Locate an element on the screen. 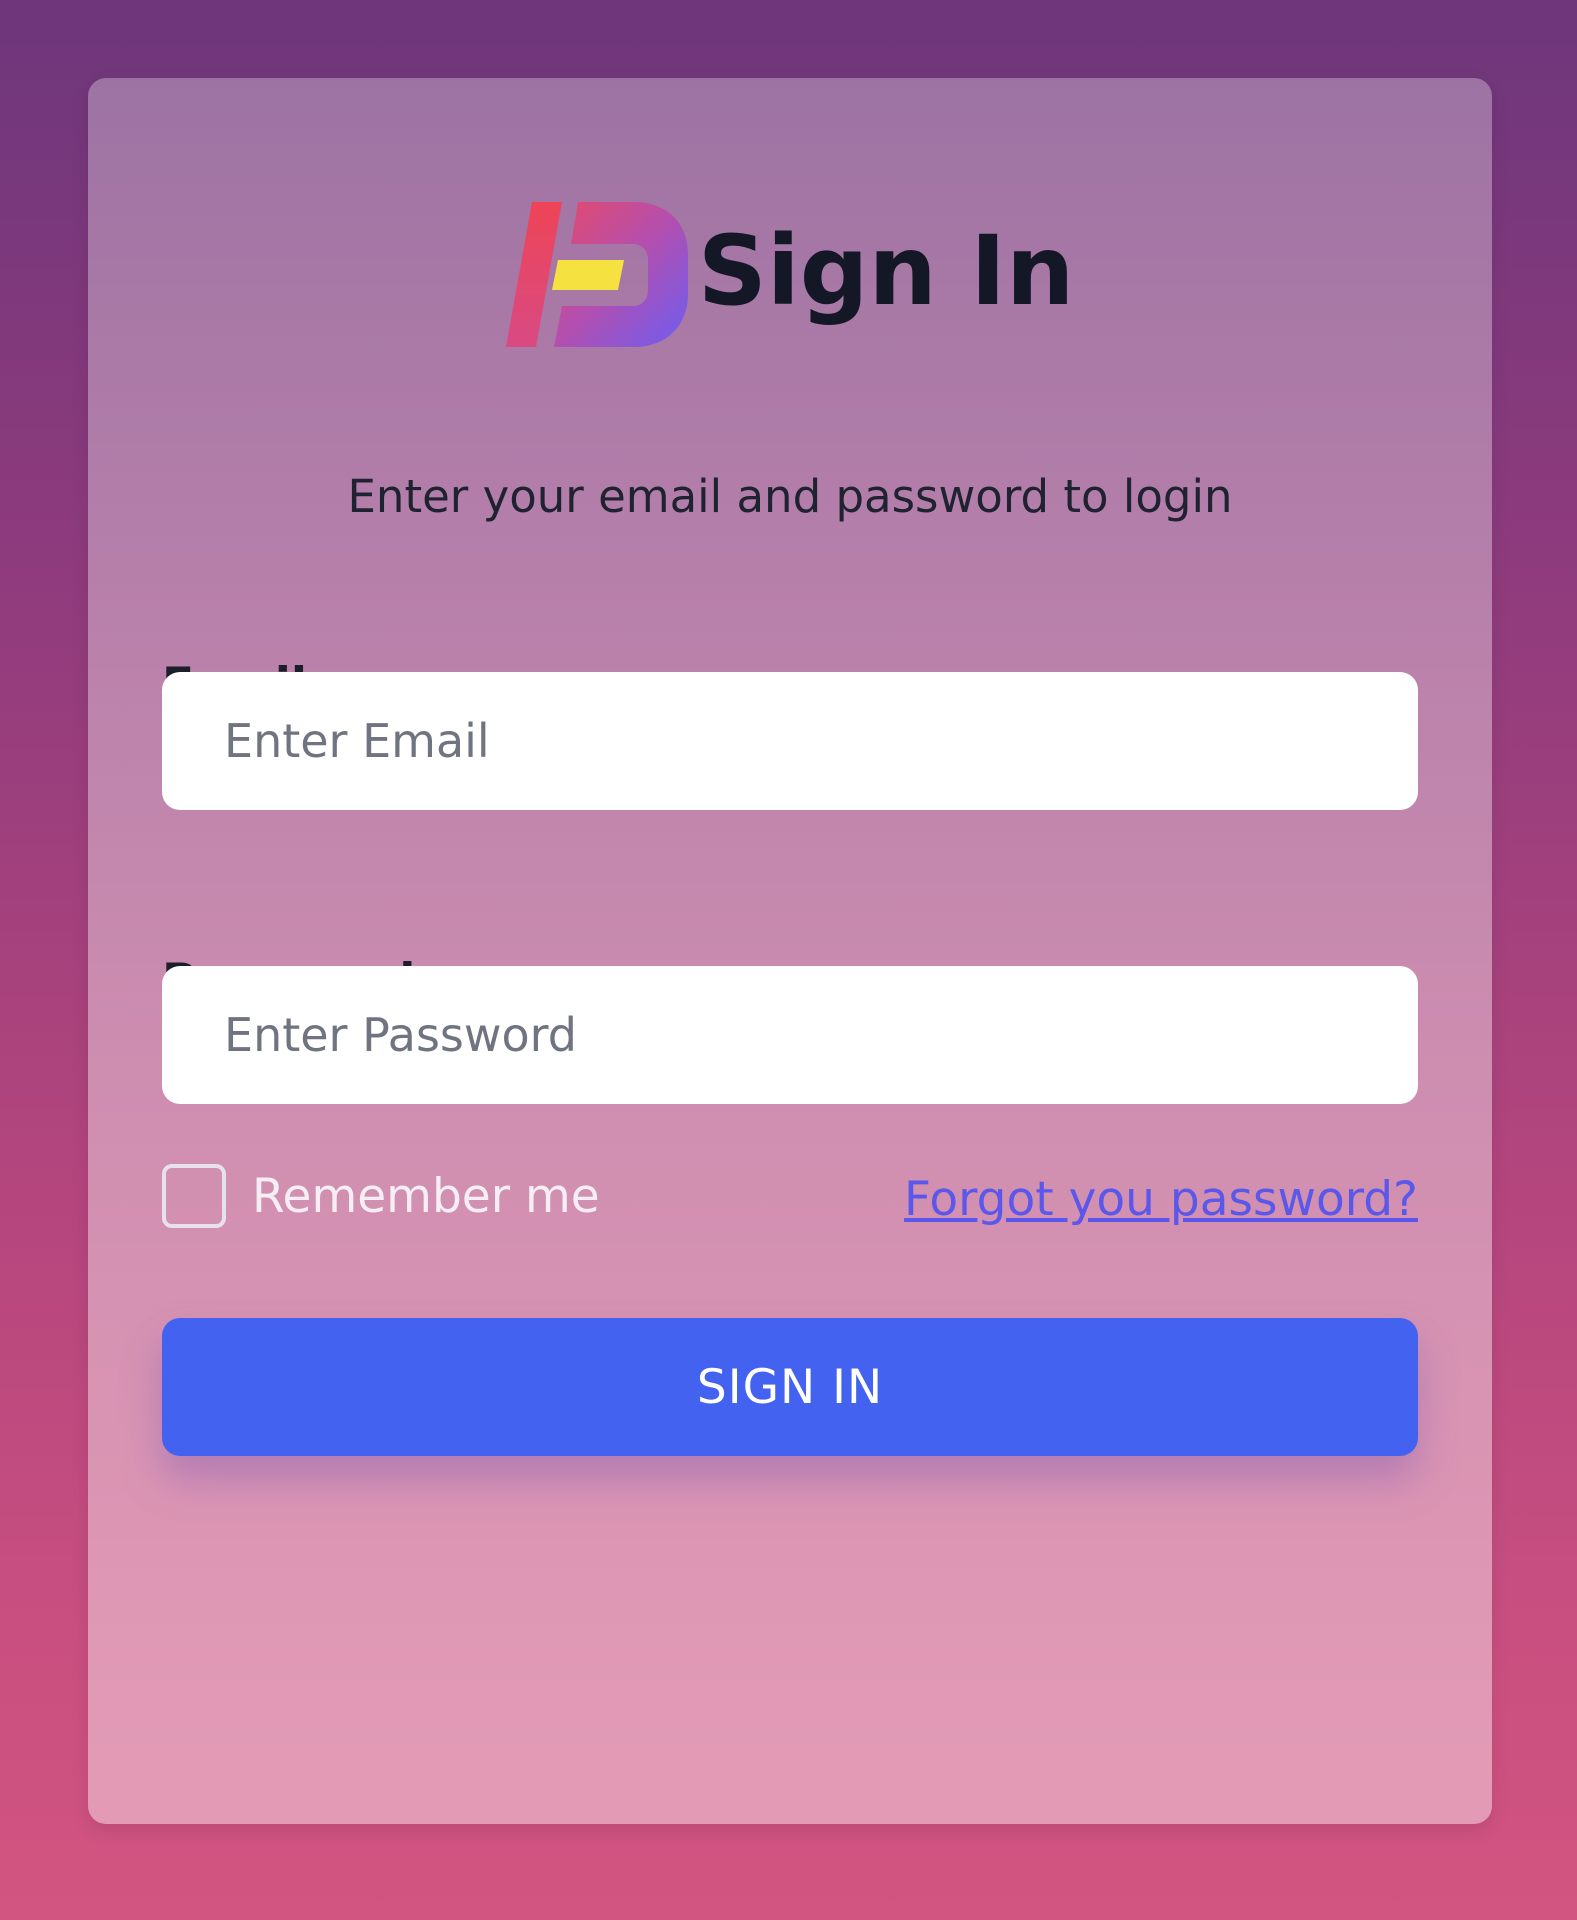 The height and width of the screenshot is (1920, 1577). remember-me-checkbox is located at coordinates (194, 1196).